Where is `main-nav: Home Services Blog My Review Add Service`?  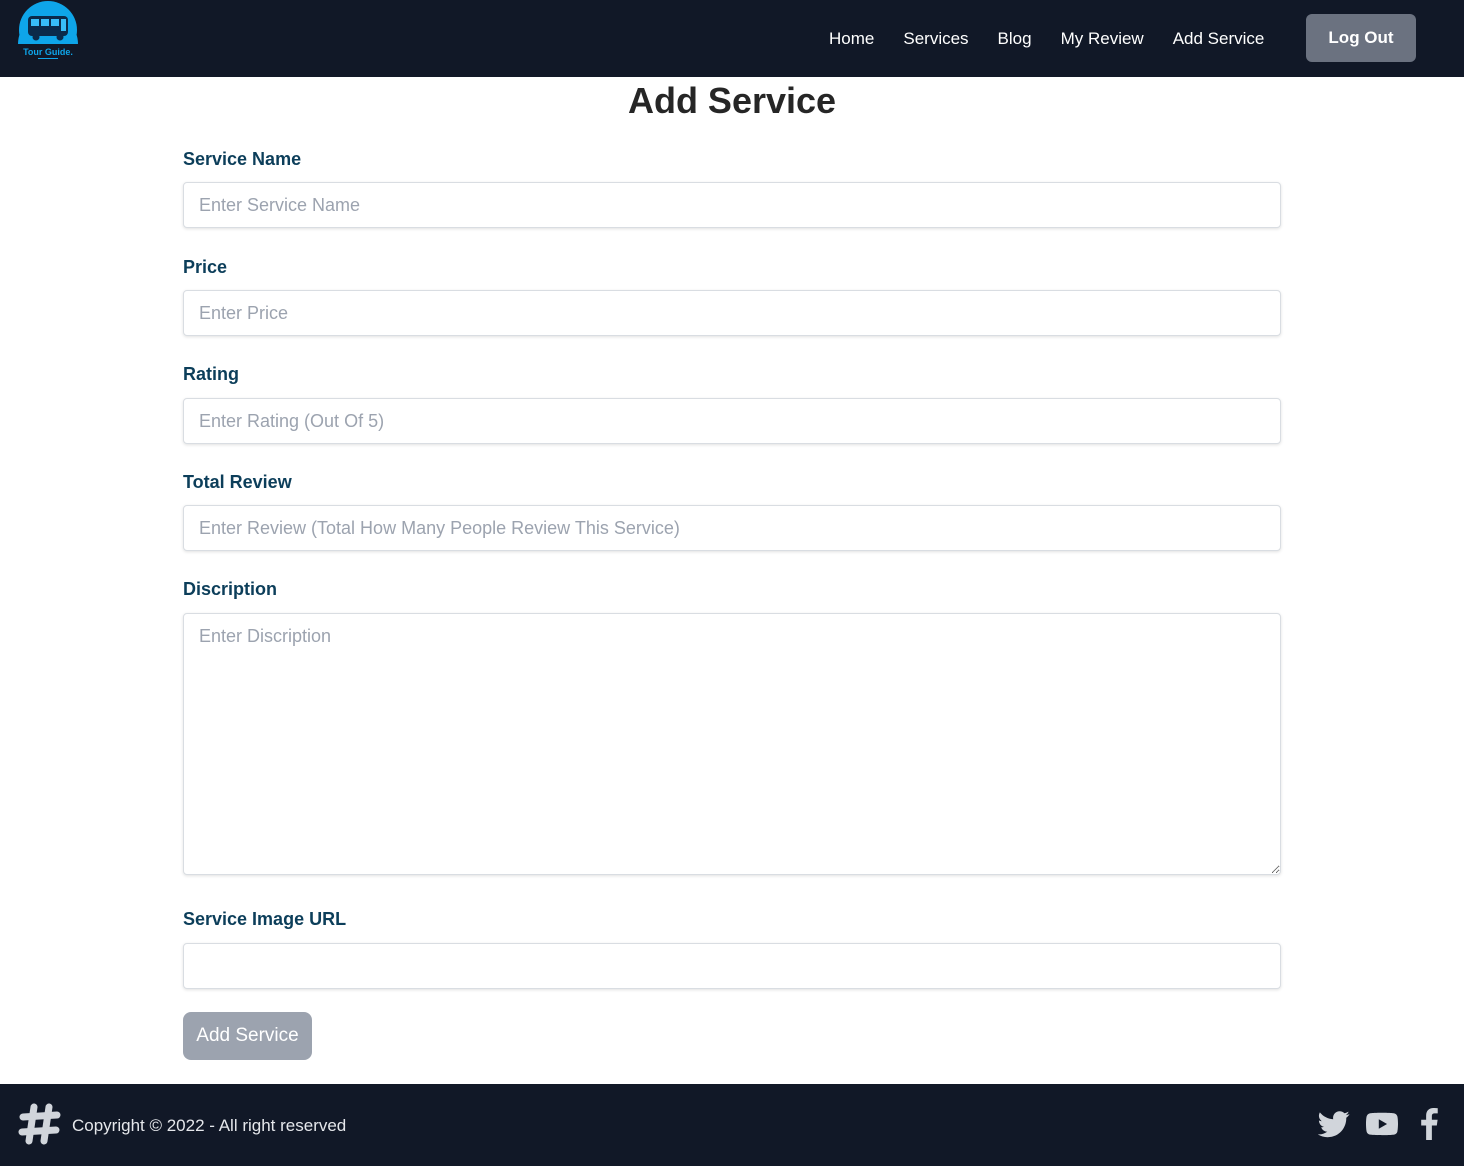
main-nav: Home Services Blog My Review Add Service is located at coordinates (1061, 39).